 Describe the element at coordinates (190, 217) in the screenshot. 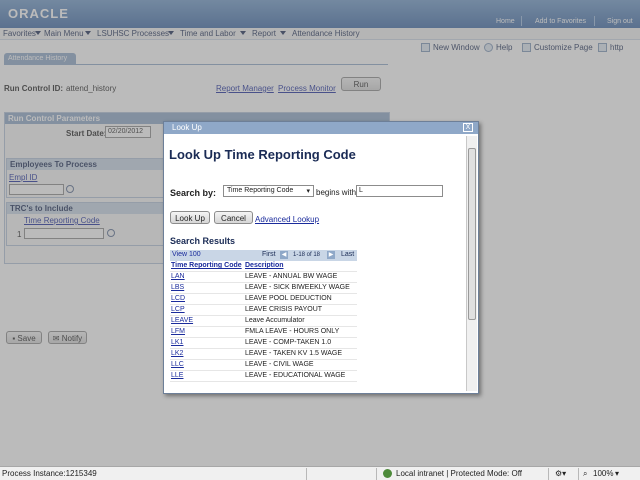

I see `lookup-button: Look Up` at that location.